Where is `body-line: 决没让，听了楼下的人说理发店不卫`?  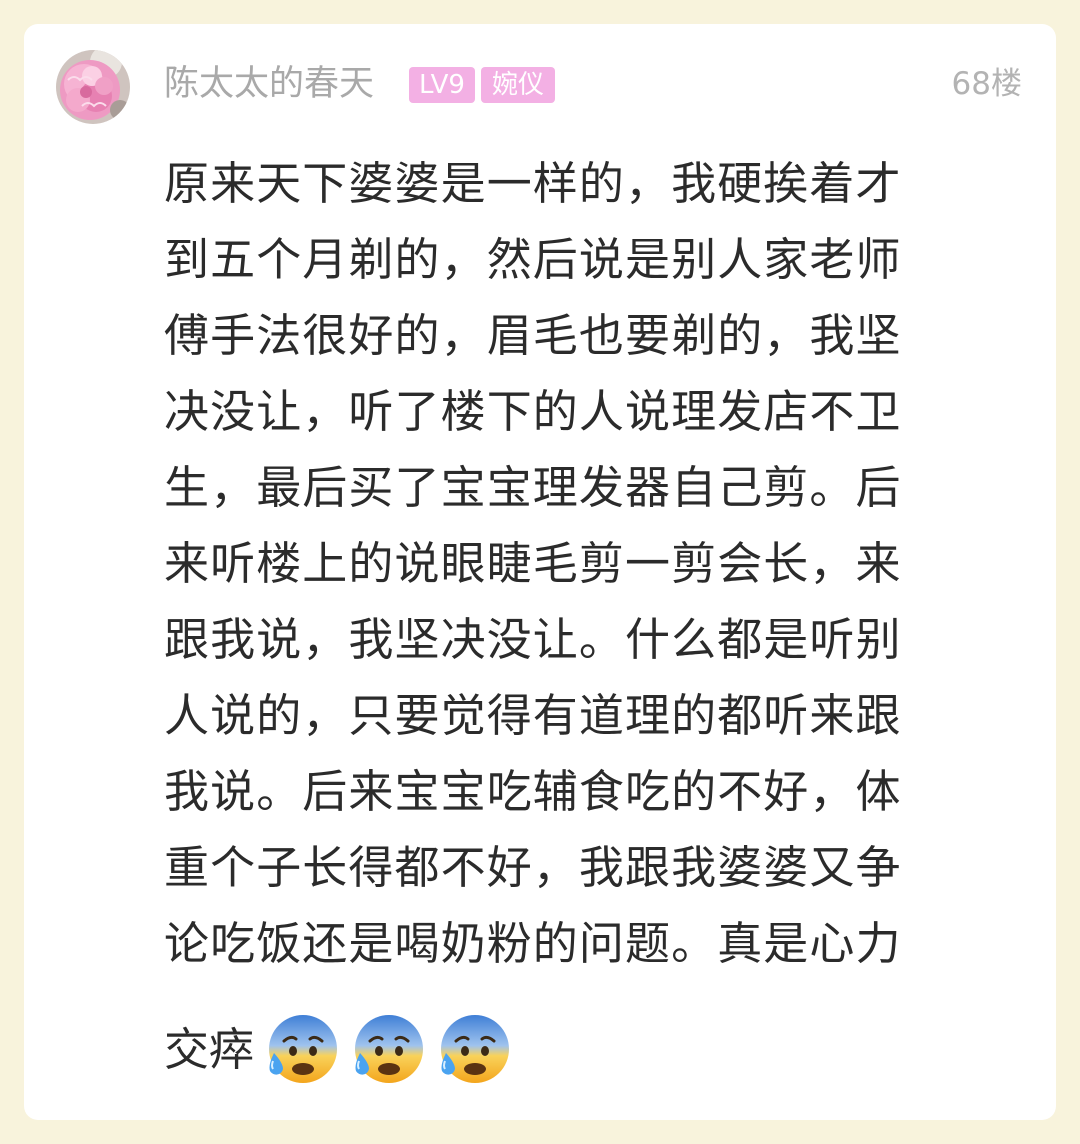
body-line: 决没让，听了楼下的人说理发店不卫 is located at coordinates (533, 411).